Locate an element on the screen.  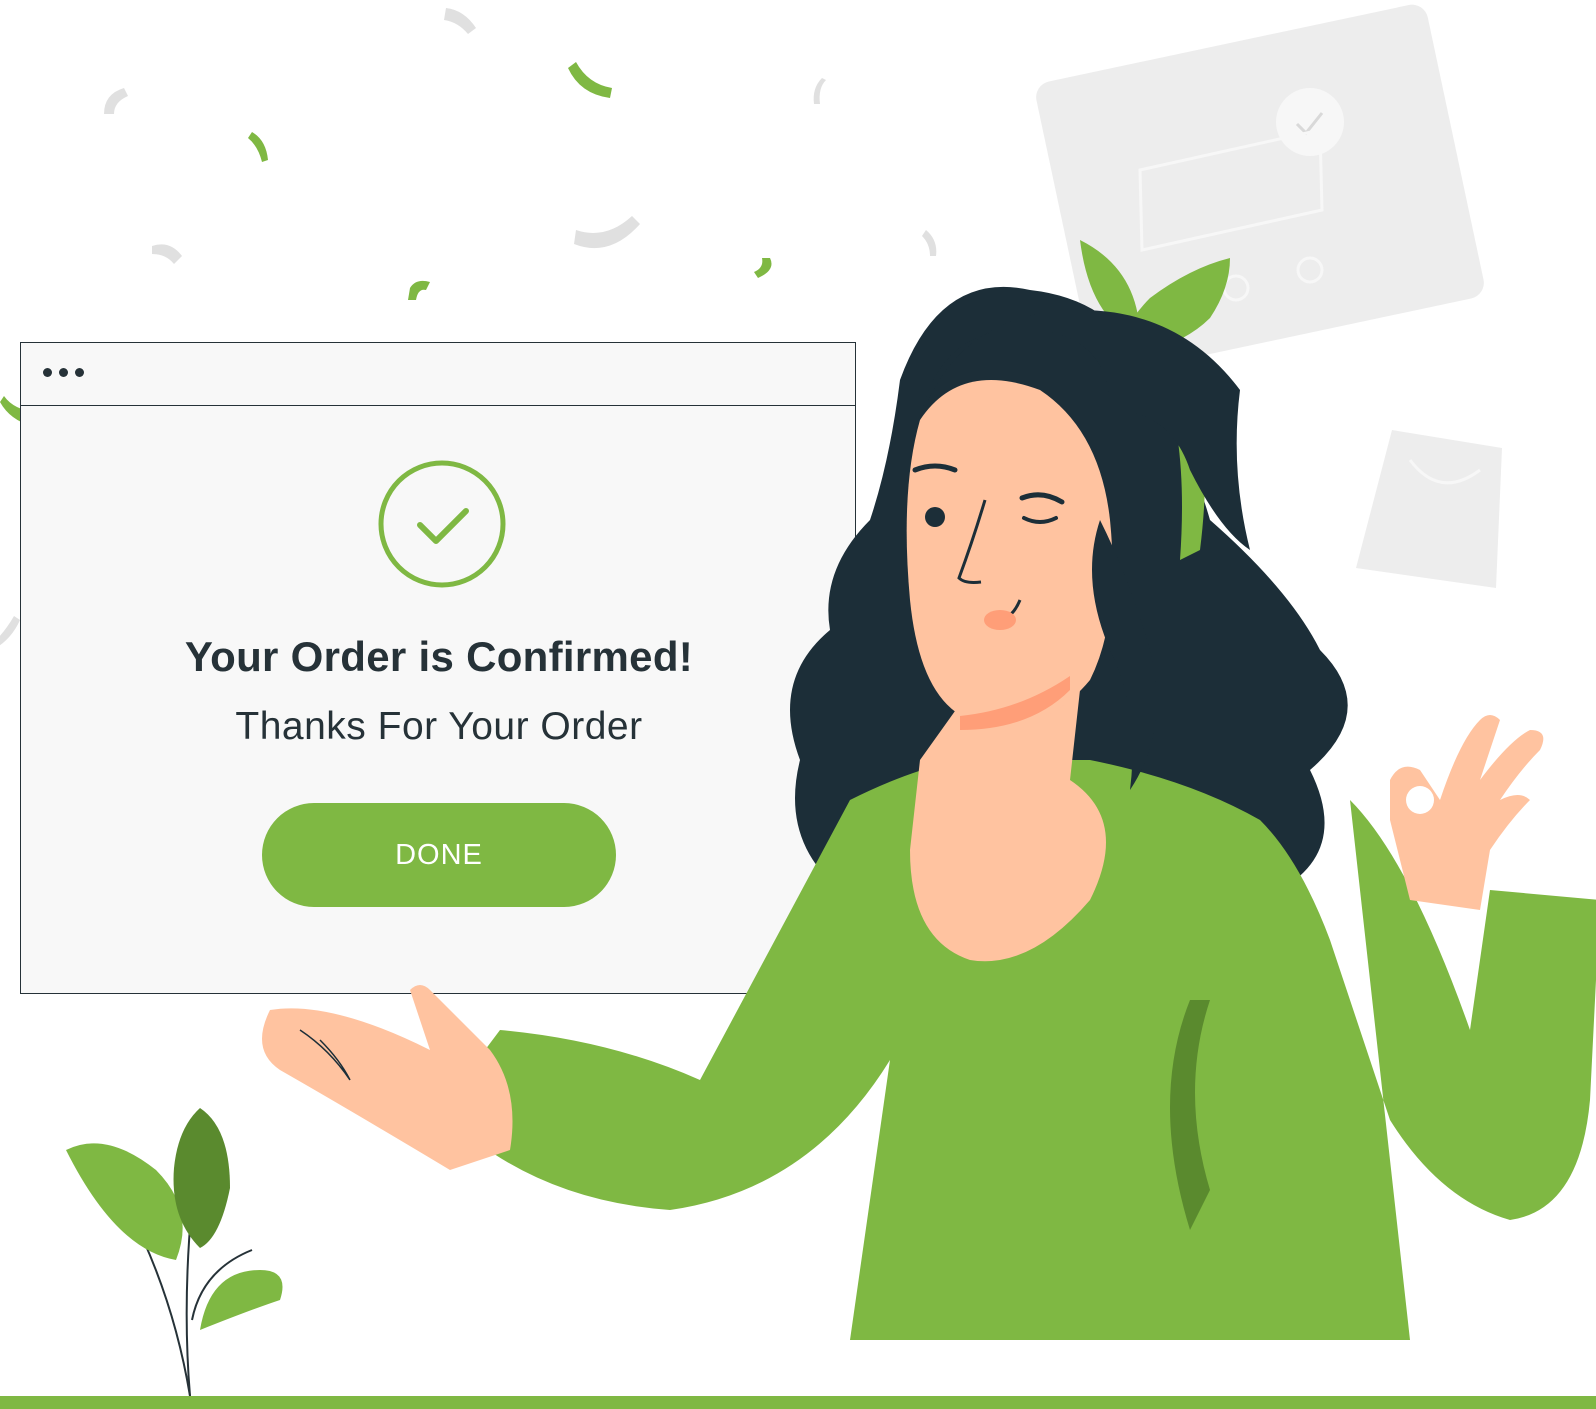
plant-illustration is located at coordinates (174, 1252).